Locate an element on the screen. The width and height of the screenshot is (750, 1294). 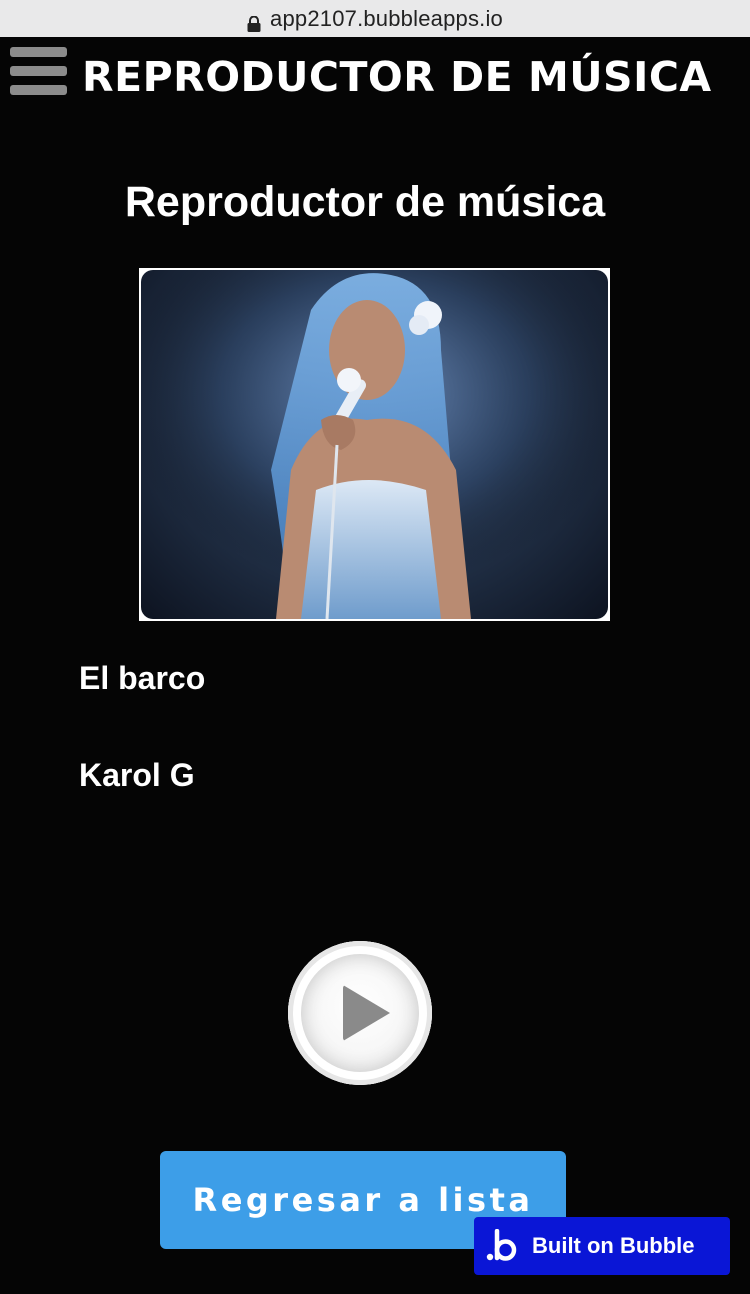
lock-icon is located at coordinates (254, 22).